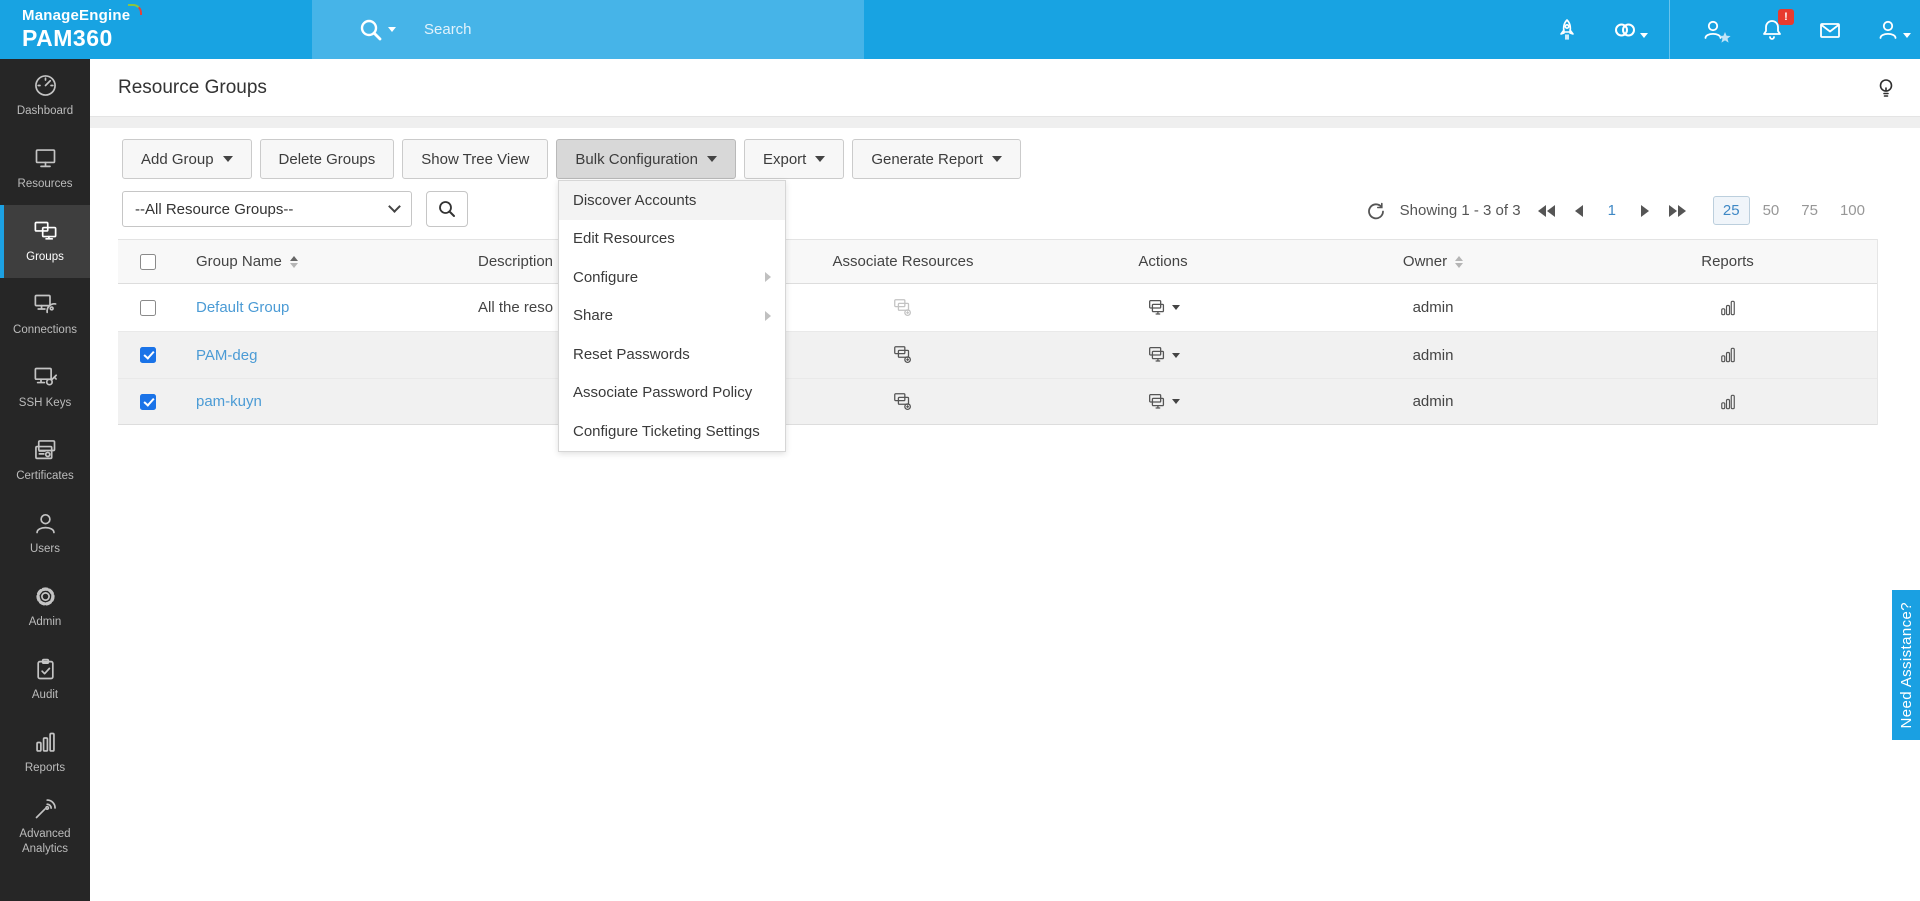  I want to click on sidebar-item-advanced-analytics: Advanced Analytics, so click(45, 825).